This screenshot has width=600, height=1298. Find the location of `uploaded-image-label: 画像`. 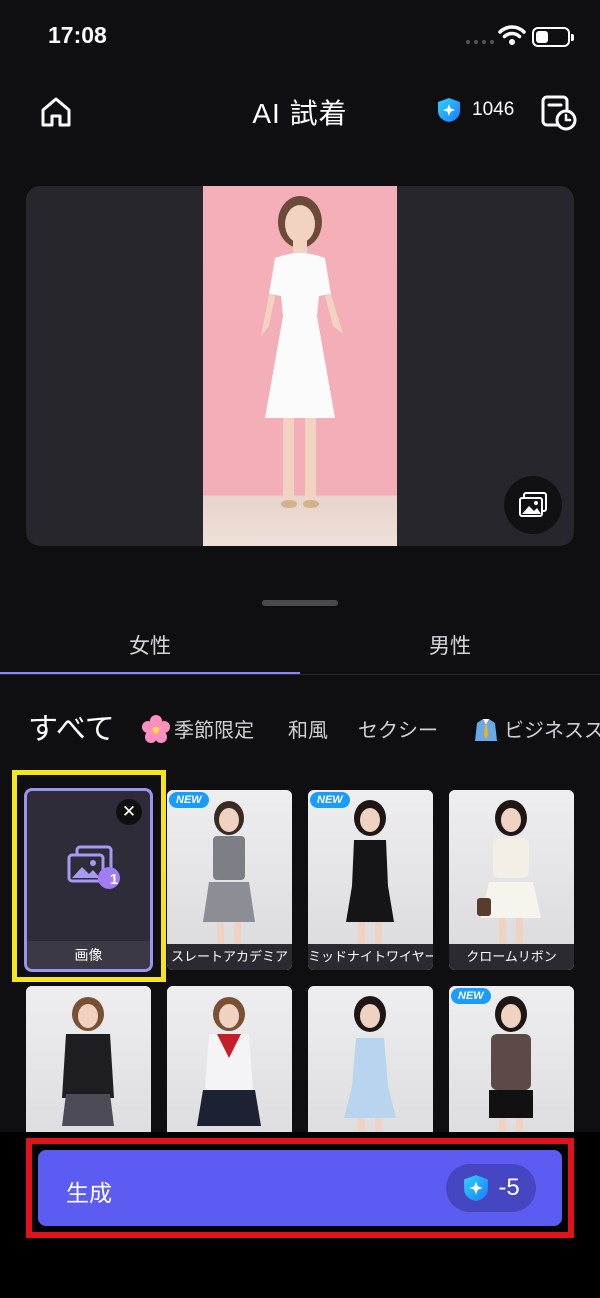

uploaded-image-label: 画像 is located at coordinates (88, 955).